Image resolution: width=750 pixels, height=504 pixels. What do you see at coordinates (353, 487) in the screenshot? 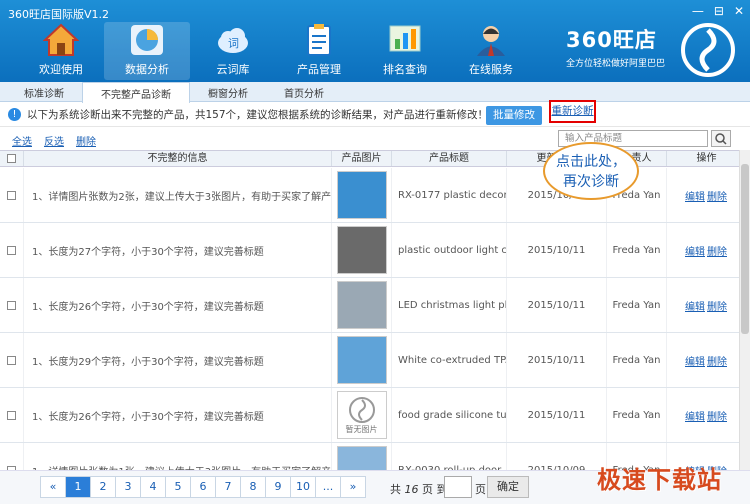
I see `page-next: »` at bounding box center [353, 487].